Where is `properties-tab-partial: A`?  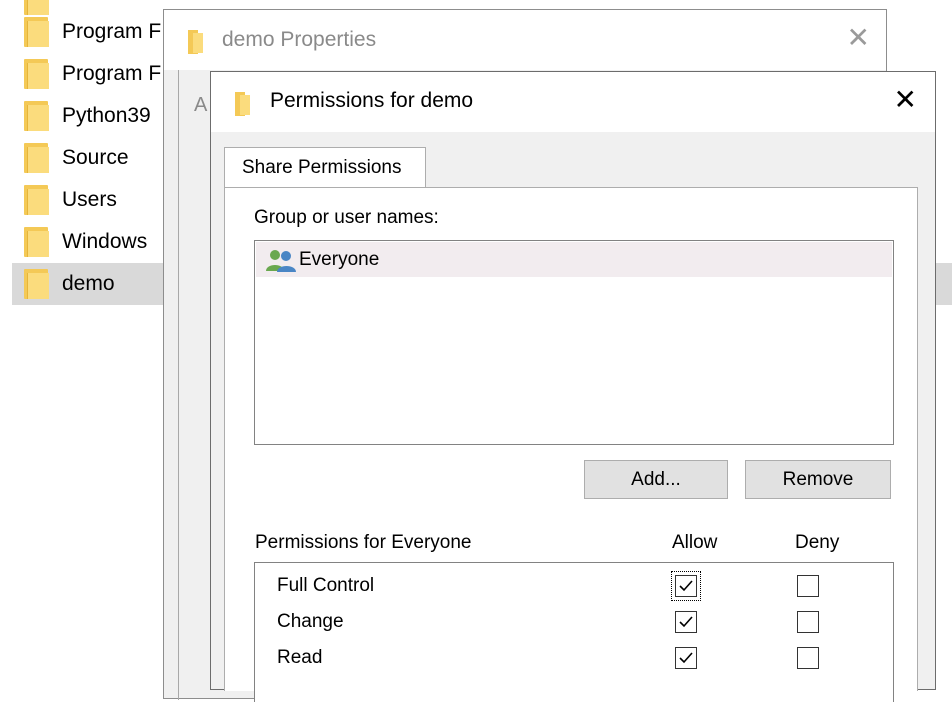
properties-tab-partial: A is located at coordinates (200, 105).